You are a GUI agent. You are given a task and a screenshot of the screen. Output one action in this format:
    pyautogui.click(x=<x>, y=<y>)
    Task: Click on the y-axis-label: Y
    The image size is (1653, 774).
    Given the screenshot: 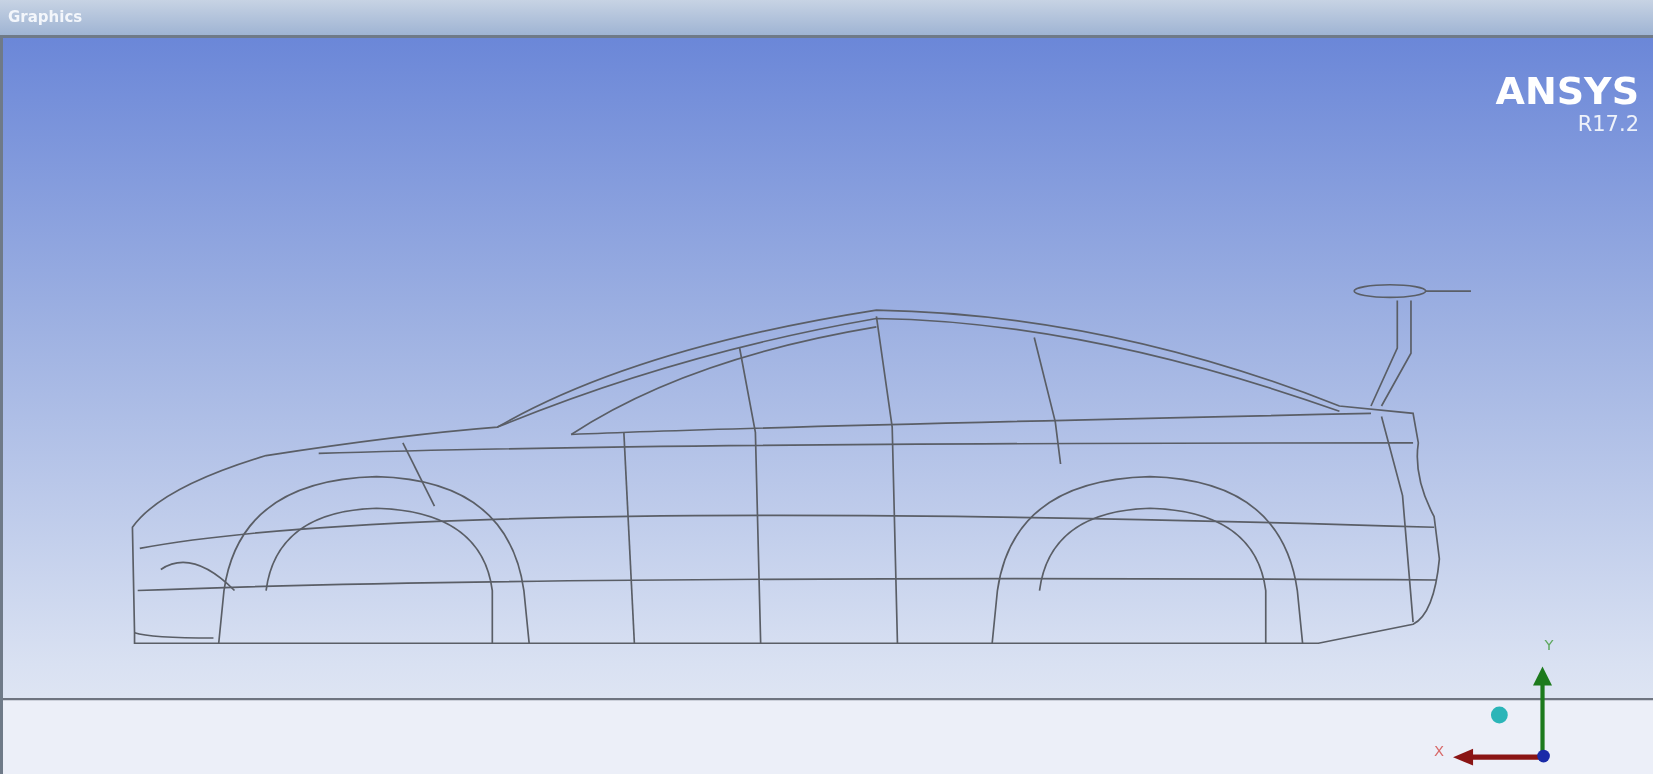 What is the action you would take?
    pyautogui.click(x=1549, y=644)
    